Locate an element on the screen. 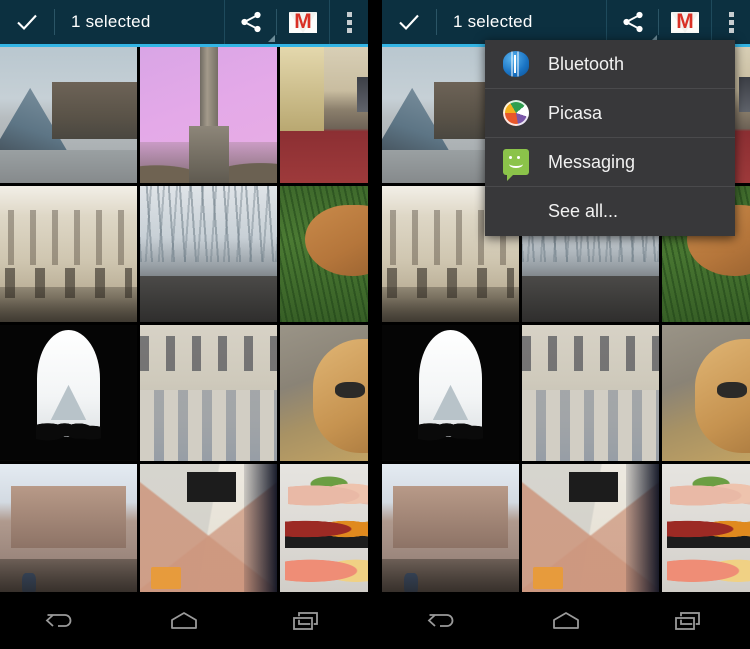 The width and height of the screenshot is (750, 649). dog-on-grass is located at coordinates (324, 254).